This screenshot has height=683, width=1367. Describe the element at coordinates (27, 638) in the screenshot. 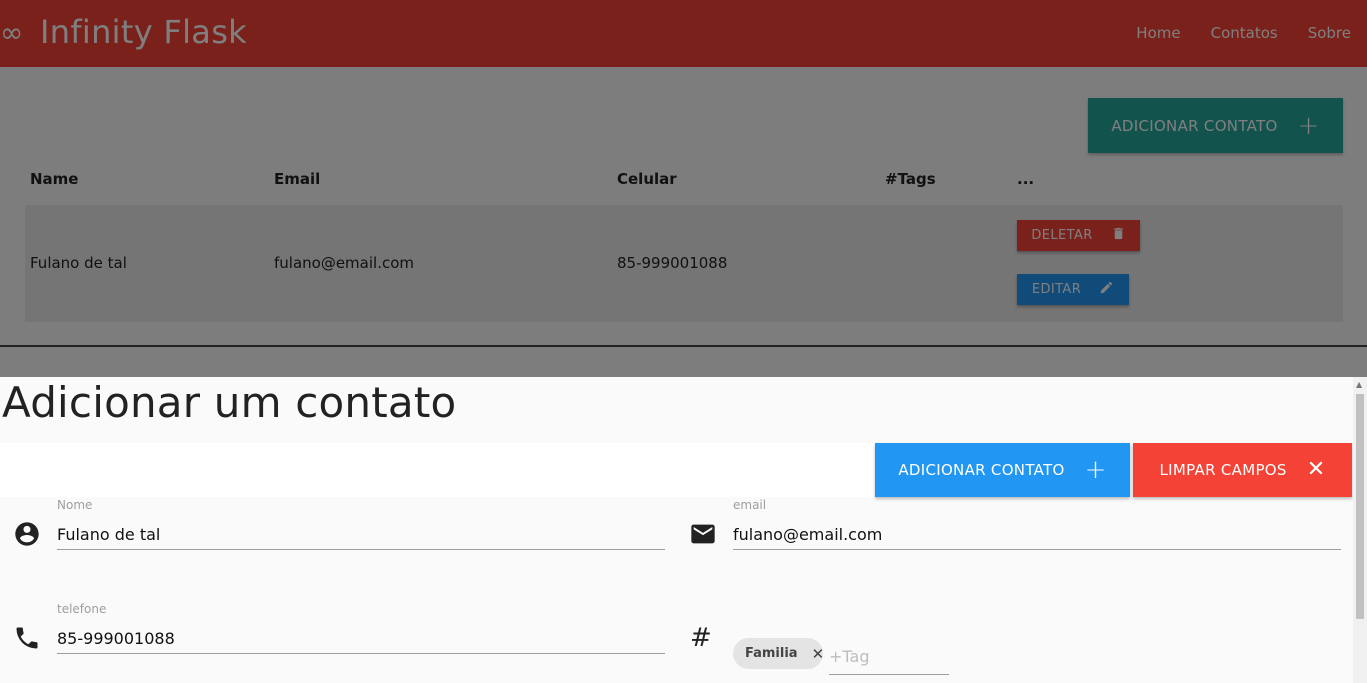

I see `phone-icon` at that location.